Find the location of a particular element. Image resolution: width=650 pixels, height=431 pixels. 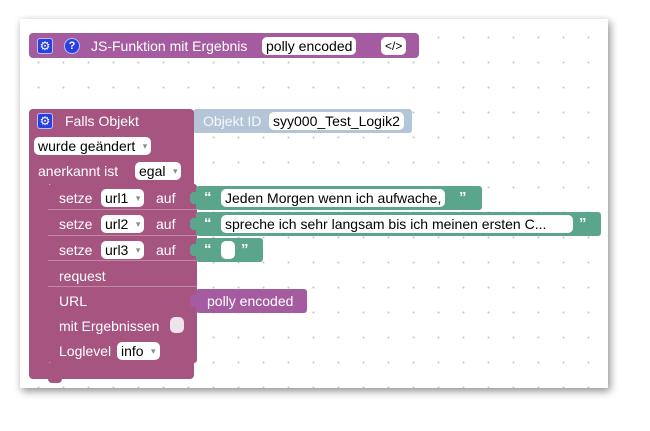

var-dropdown-url3: url3 ▾ is located at coordinates (123, 250).